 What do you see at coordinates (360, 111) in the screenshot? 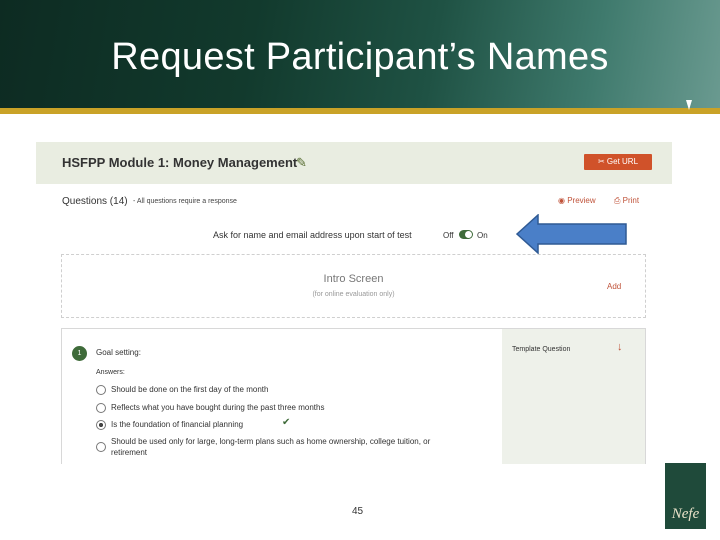
I see `gold-divider` at bounding box center [360, 111].